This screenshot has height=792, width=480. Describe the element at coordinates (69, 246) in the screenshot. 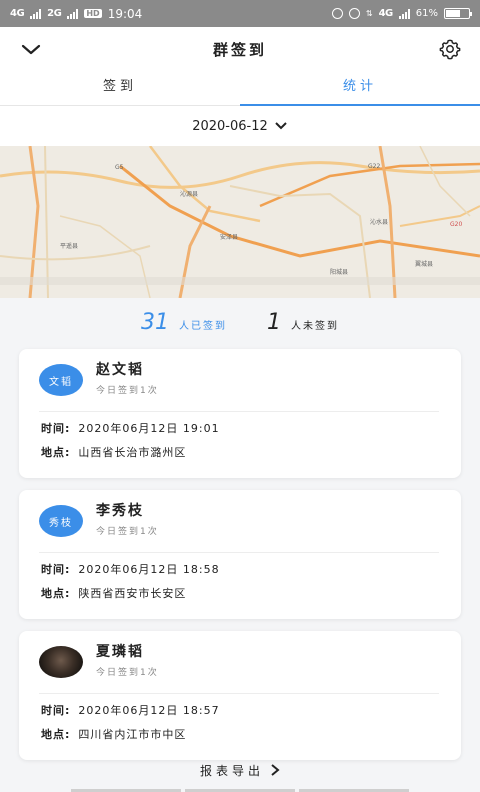

I see `map-label: 平遥县` at that location.